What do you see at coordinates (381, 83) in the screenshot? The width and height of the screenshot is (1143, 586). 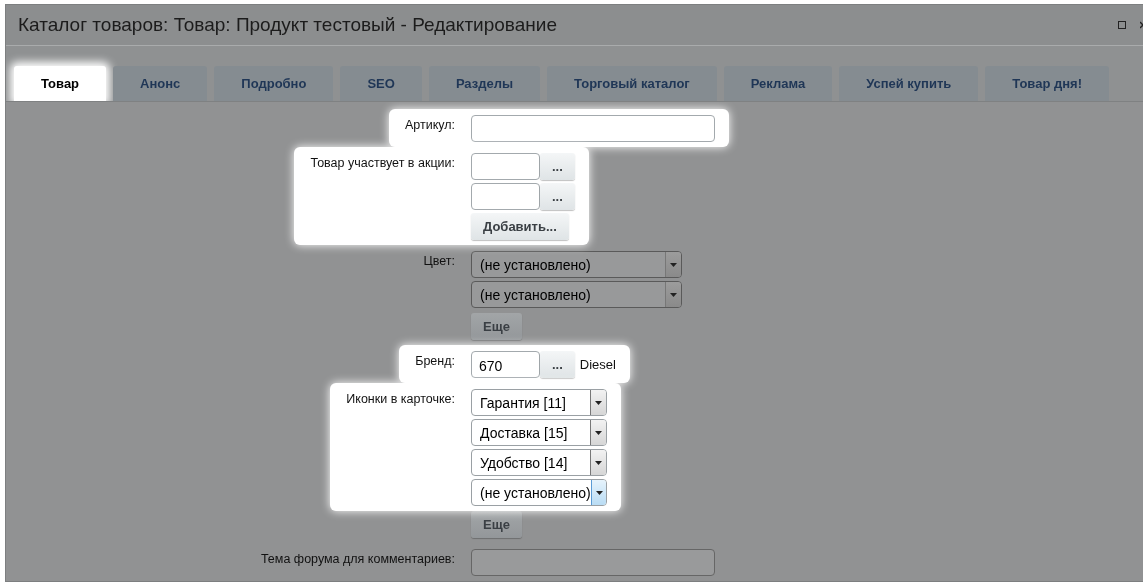 I see `tab: SEO` at bounding box center [381, 83].